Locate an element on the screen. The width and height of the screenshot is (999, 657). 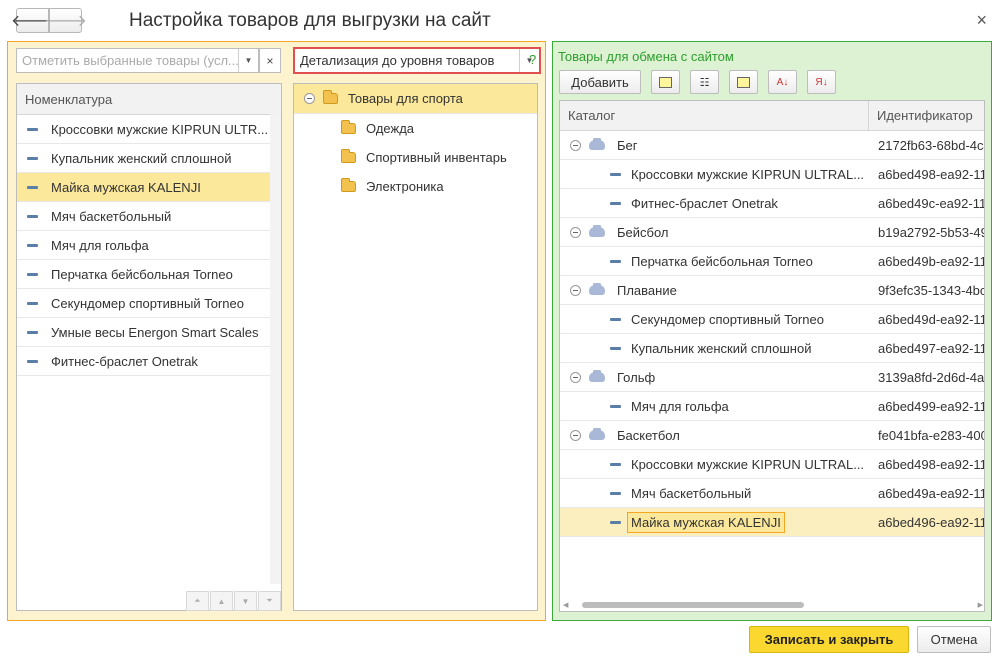
list-button is located at coordinates (743, 82).